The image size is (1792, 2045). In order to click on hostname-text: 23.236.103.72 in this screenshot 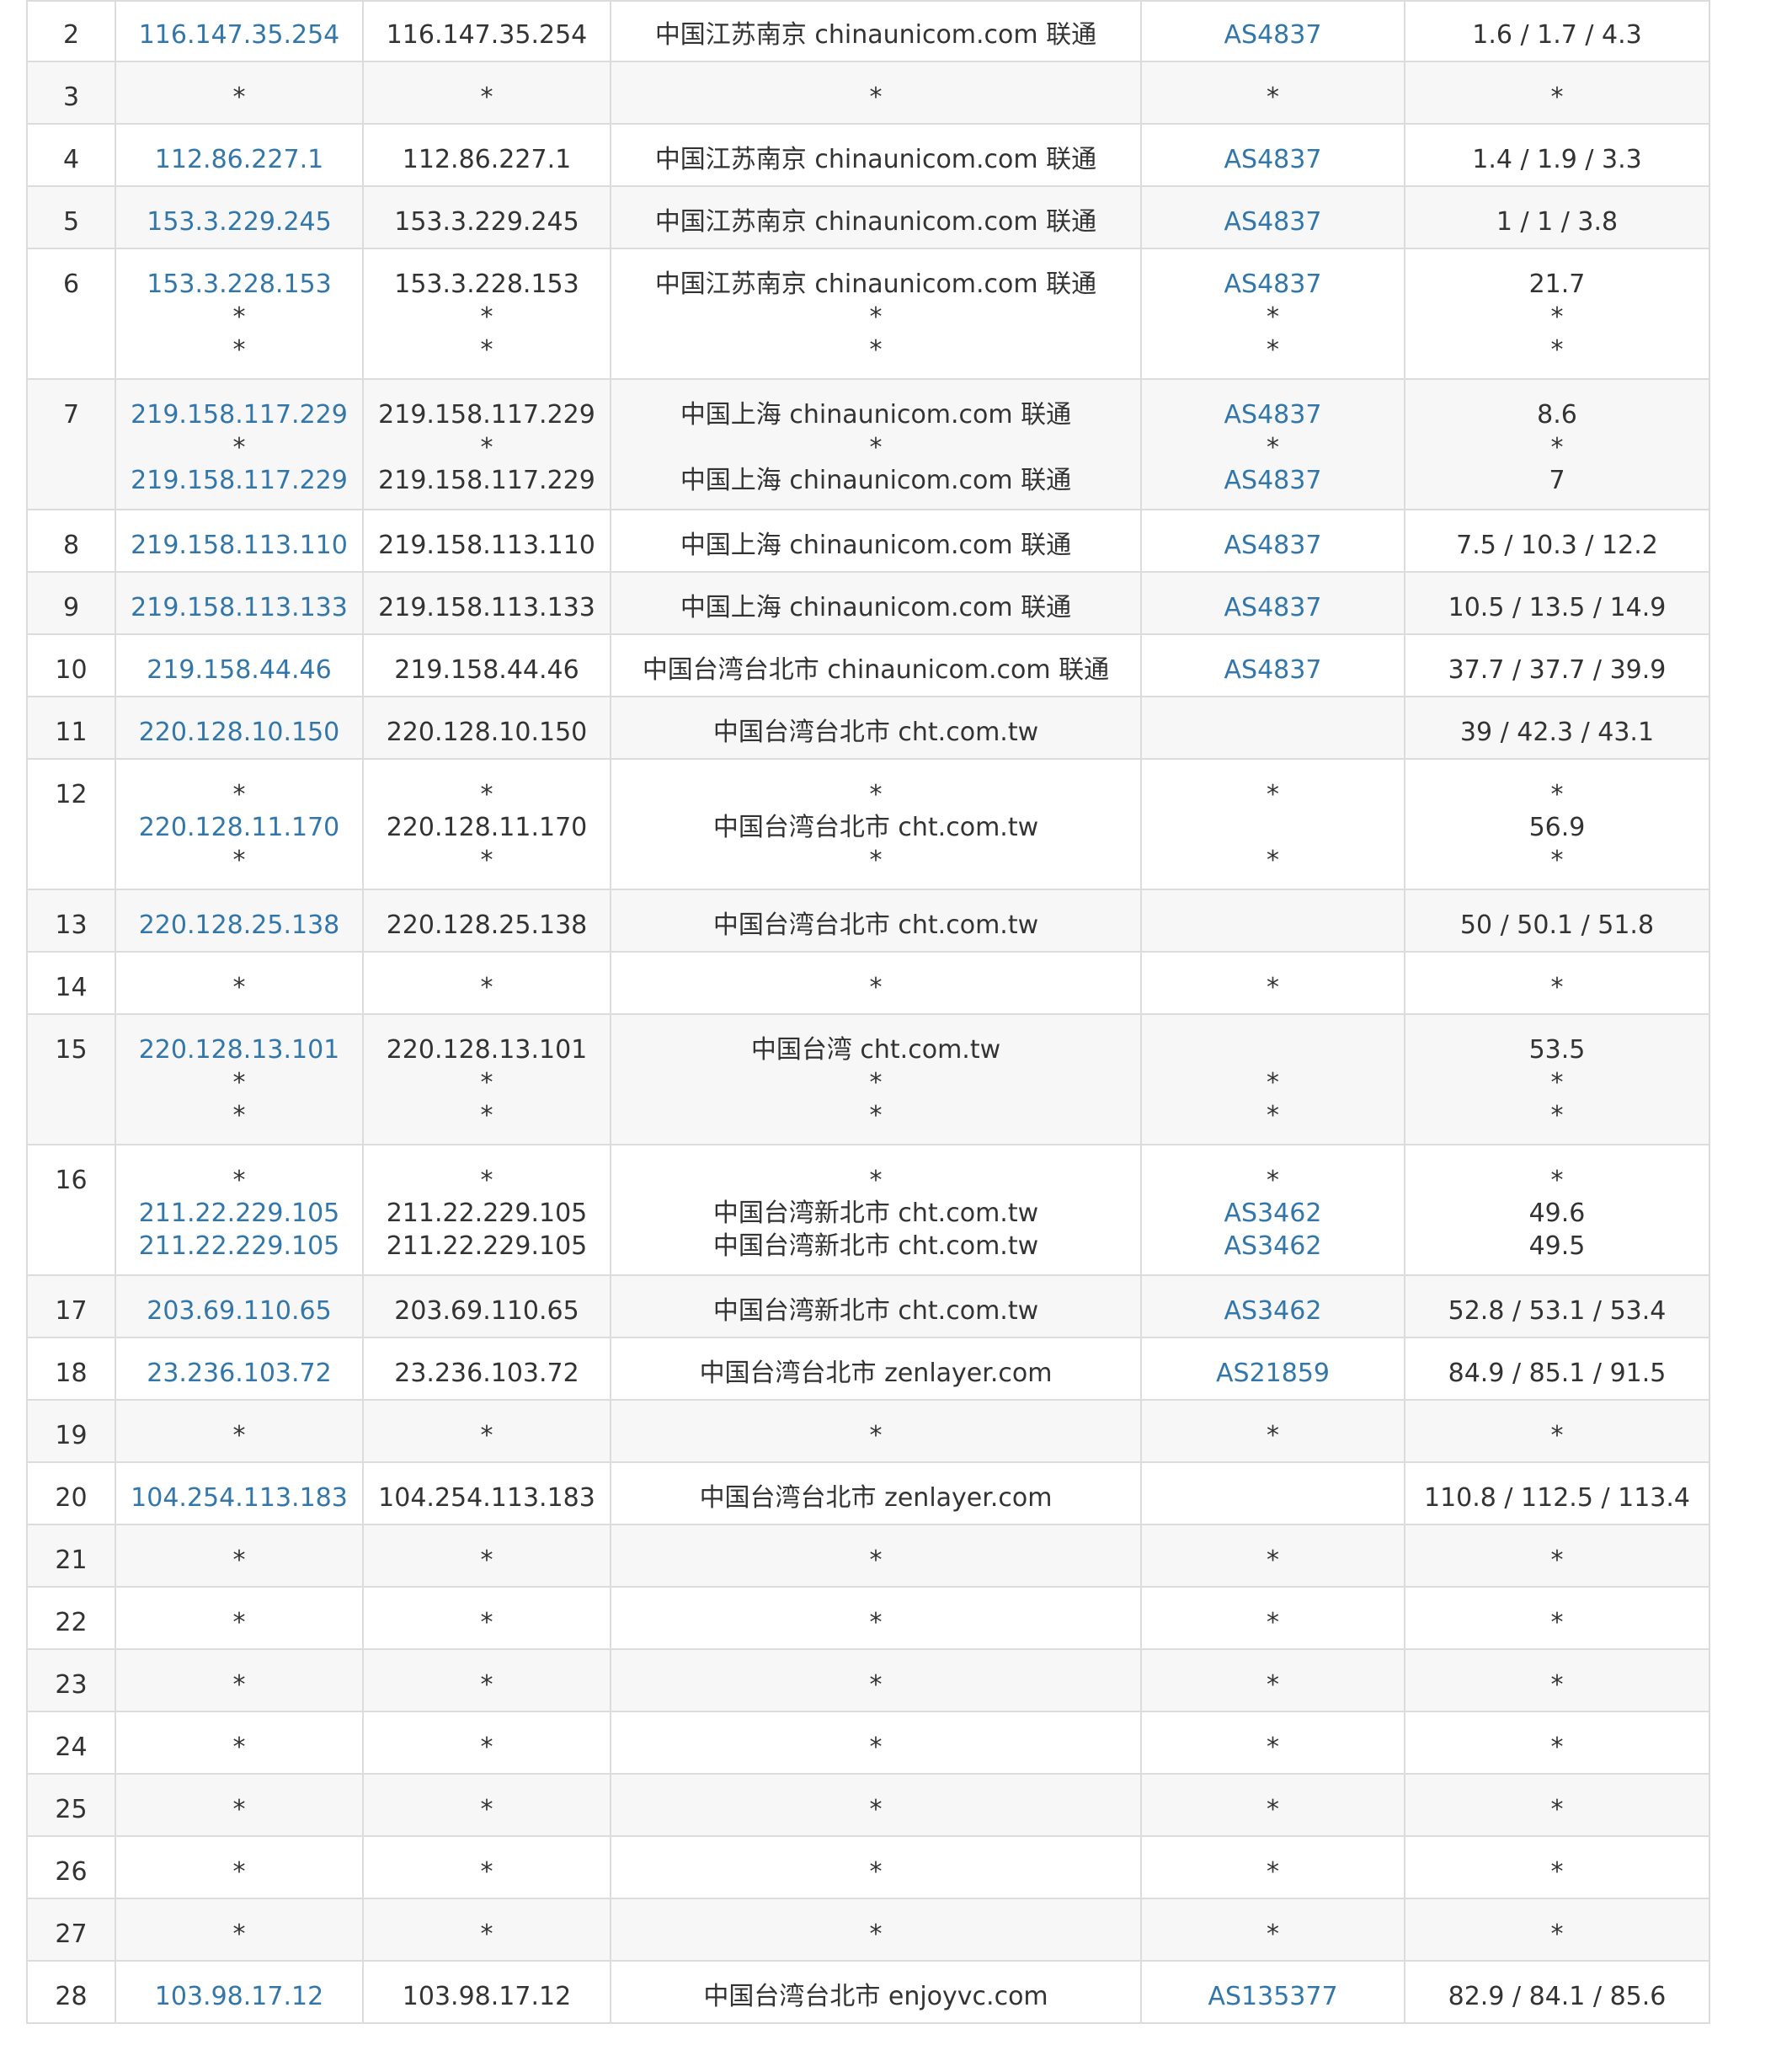, I will do `click(486, 1374)`.